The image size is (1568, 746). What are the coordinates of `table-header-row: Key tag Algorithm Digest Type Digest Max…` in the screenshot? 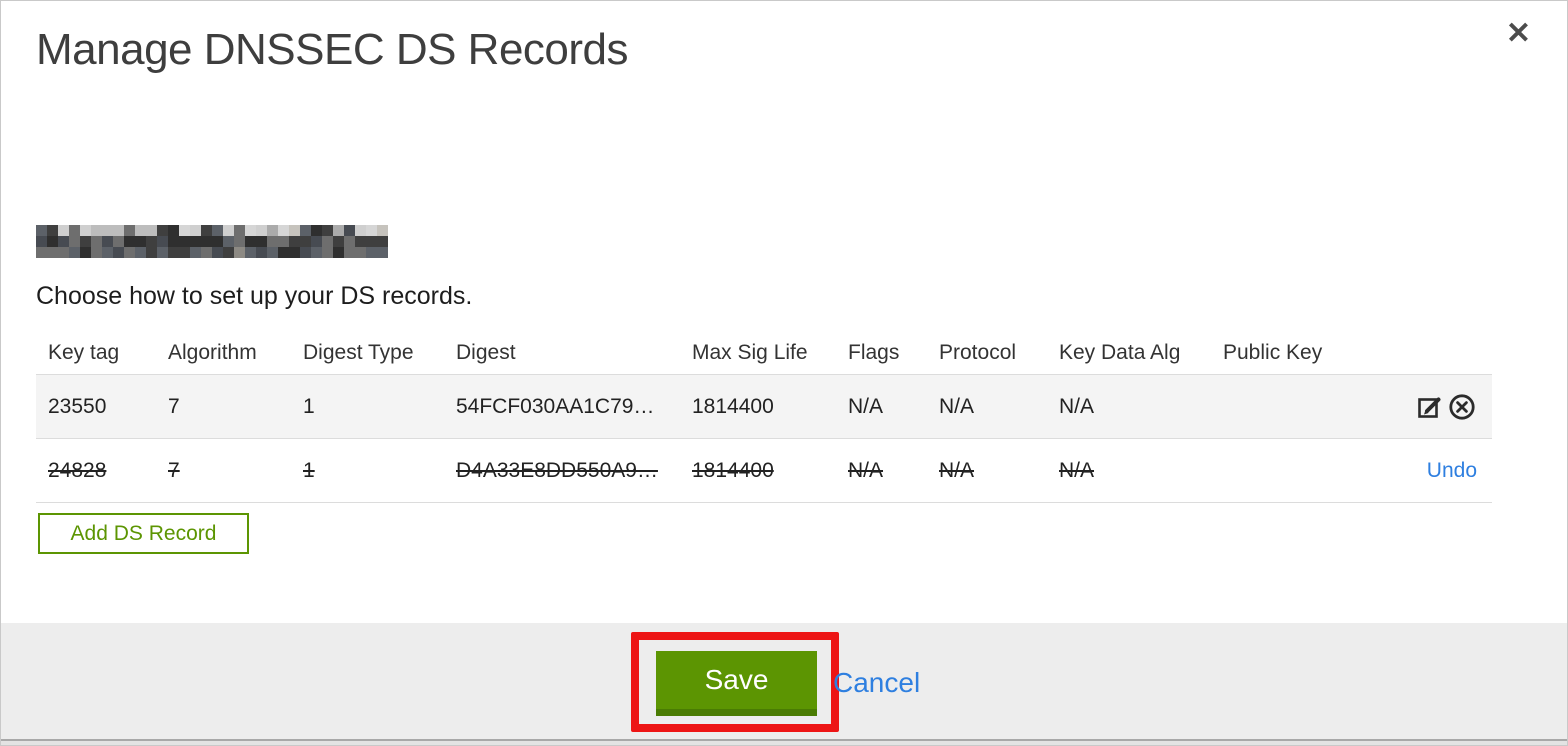 It's located at (764, 353).